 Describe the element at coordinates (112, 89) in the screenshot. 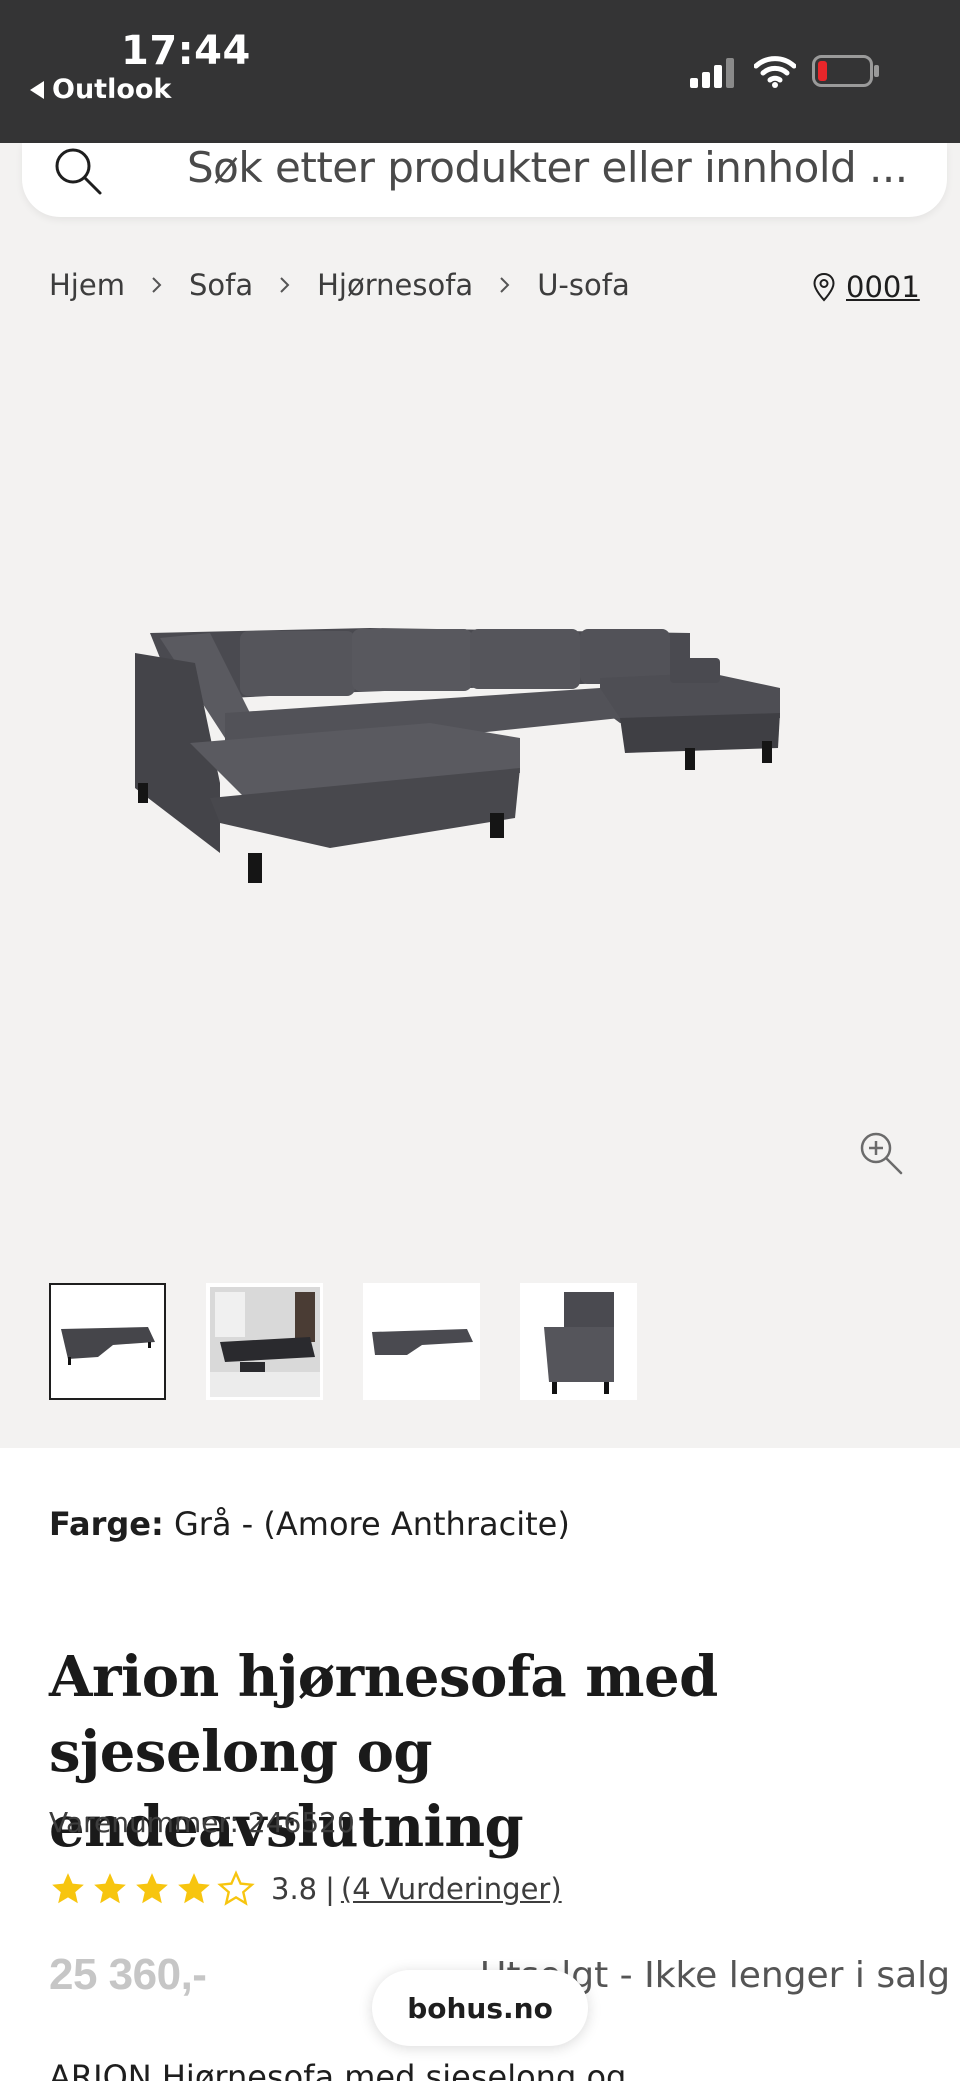

I see `back-app-label: Outlook` at that location.